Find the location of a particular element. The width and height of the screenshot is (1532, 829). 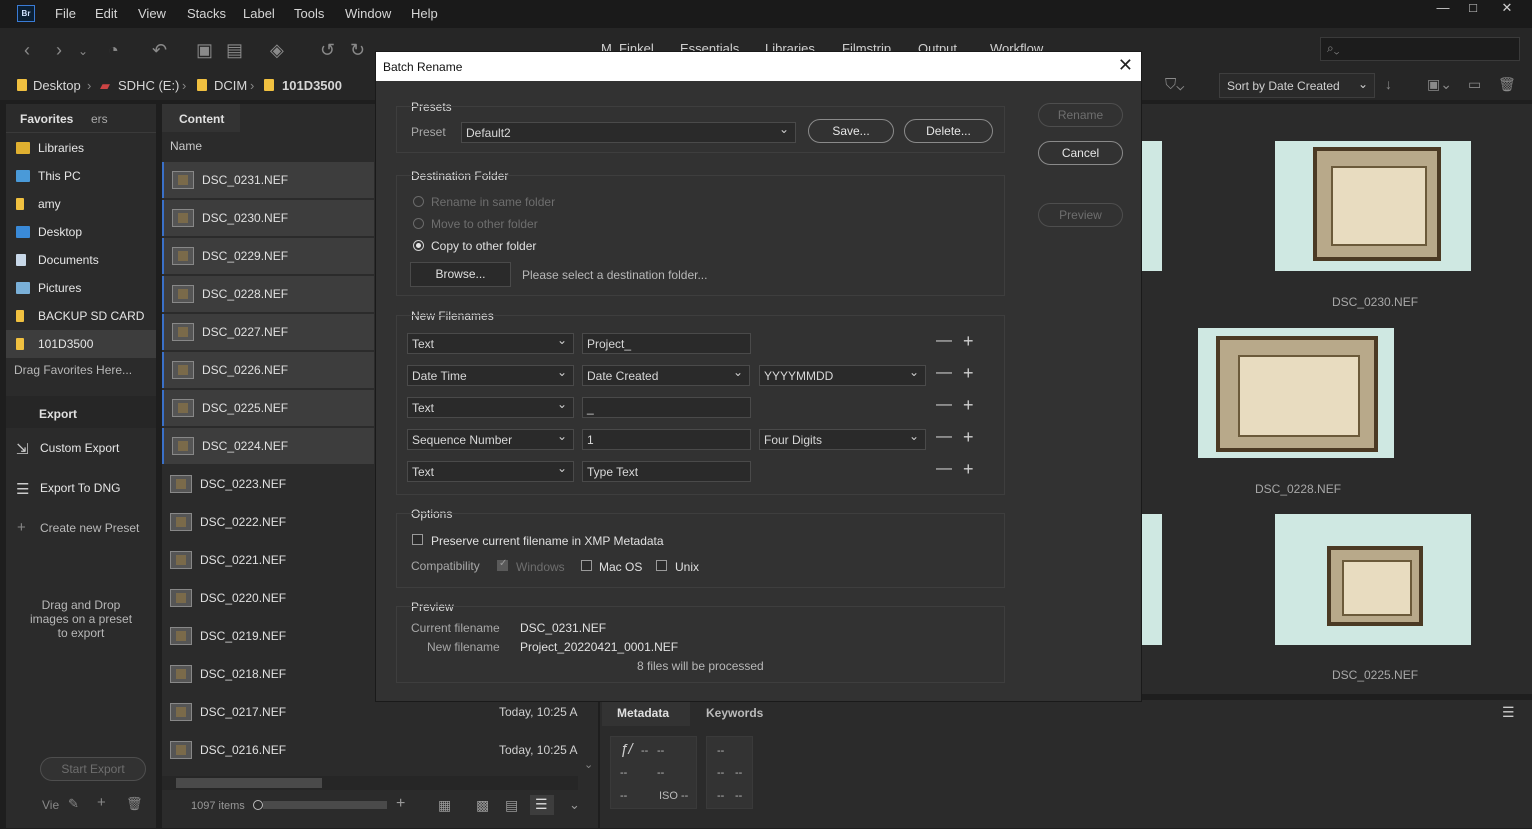

thumbnail-size-slider is located at coordinates (325, 805).